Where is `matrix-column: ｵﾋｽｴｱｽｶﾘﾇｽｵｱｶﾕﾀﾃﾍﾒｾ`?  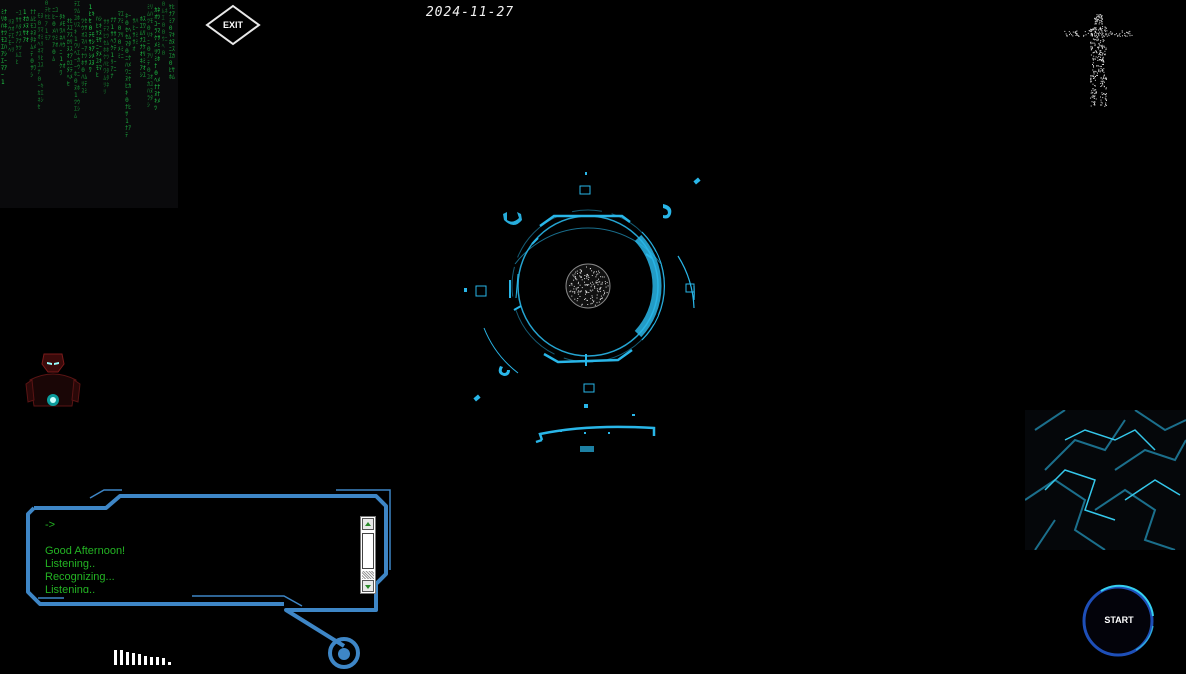
matrix-column: ｵﾋｽｴｱｽｶﾘﾇｽｵｱｶﾕﾀﾃﾍﾒｾ is located at coordinates (69, 53).